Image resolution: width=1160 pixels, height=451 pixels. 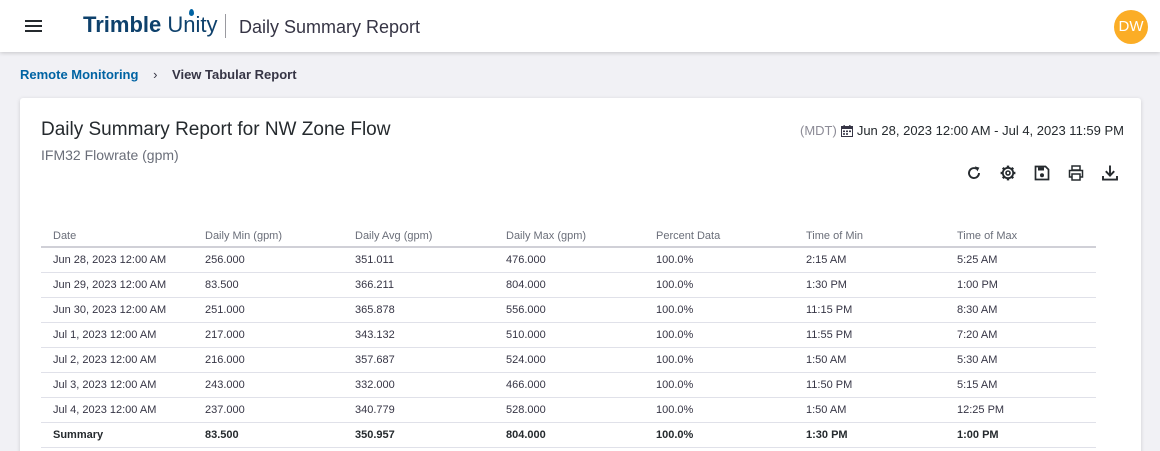 I want to click on column-header-time-of-max: Time of Max, so click(x=1020, y=236).